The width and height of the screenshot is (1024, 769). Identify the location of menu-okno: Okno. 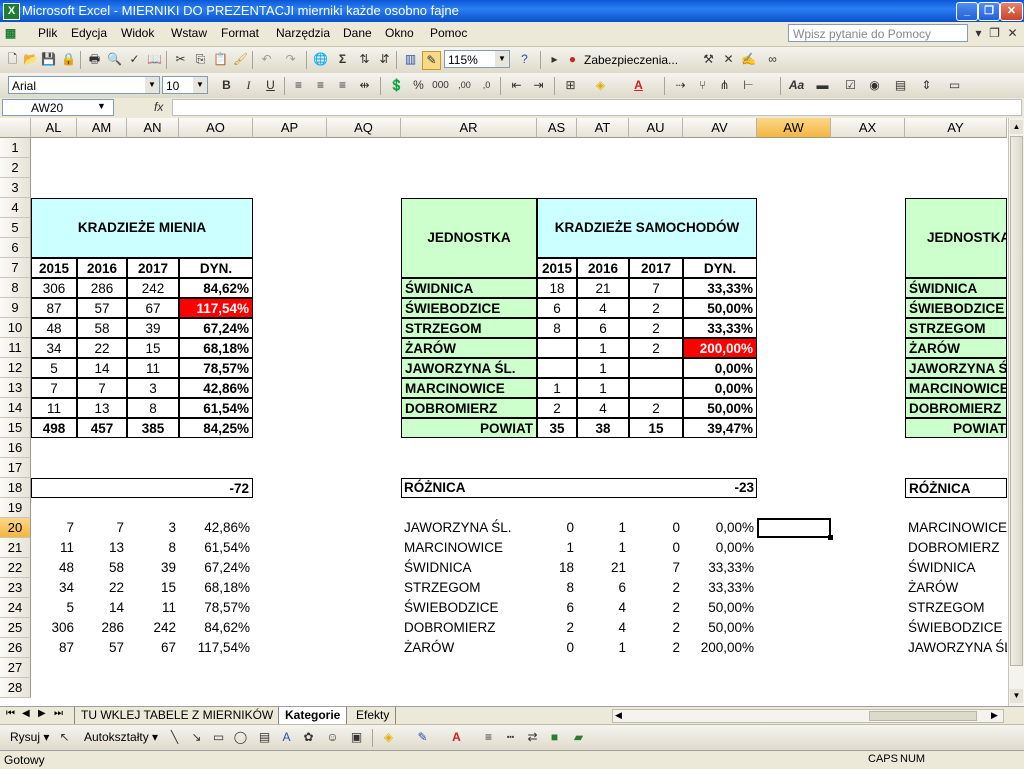
(399, 33).